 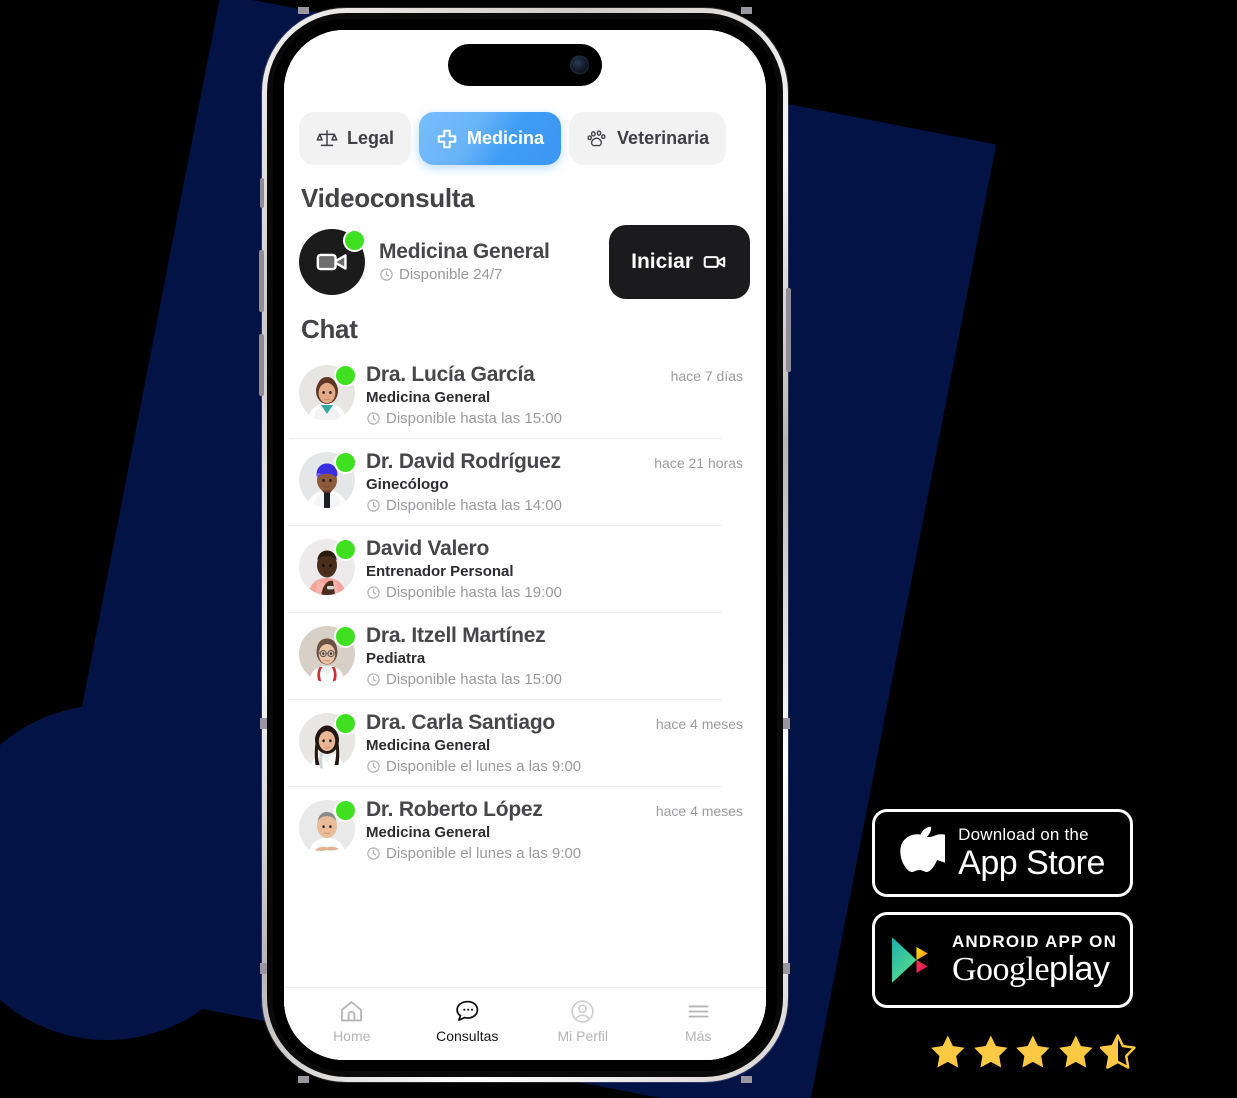 I want to click on nav-item-mi-perfil: Mi Perfil, so click(x=583, y=1021).